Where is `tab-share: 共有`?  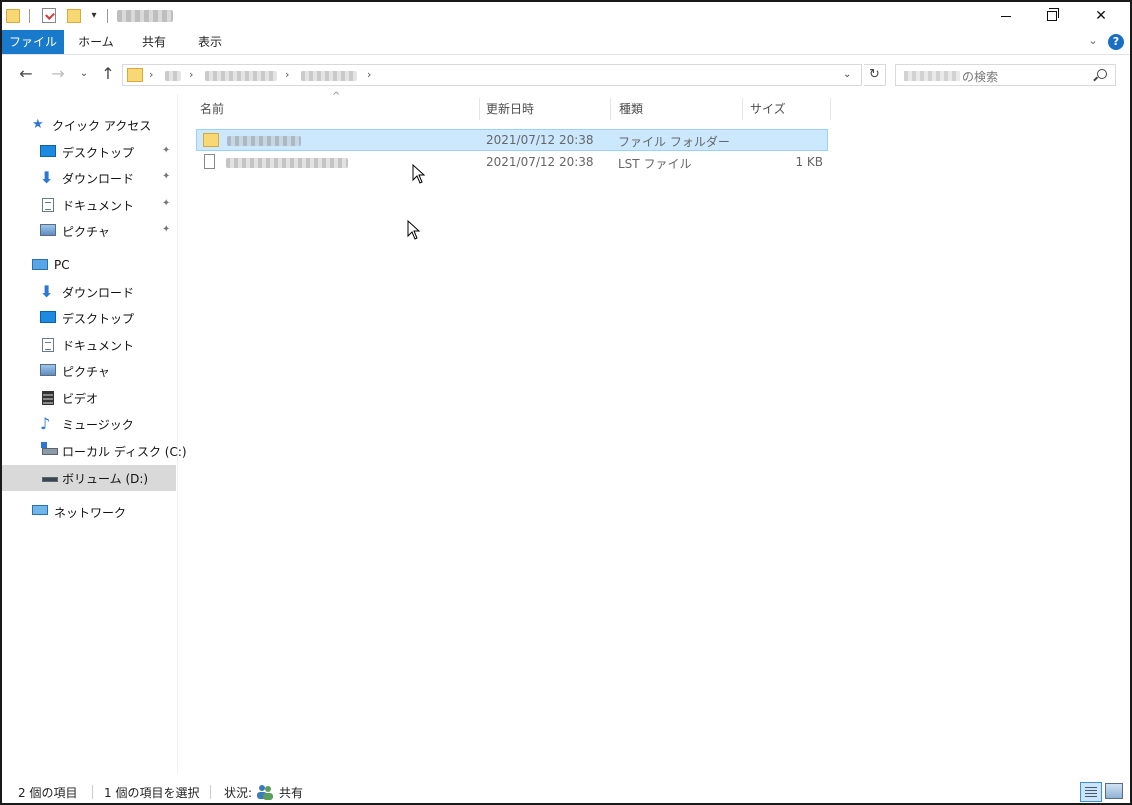 tab-share: 共有 is located at coordinates (154, 42).